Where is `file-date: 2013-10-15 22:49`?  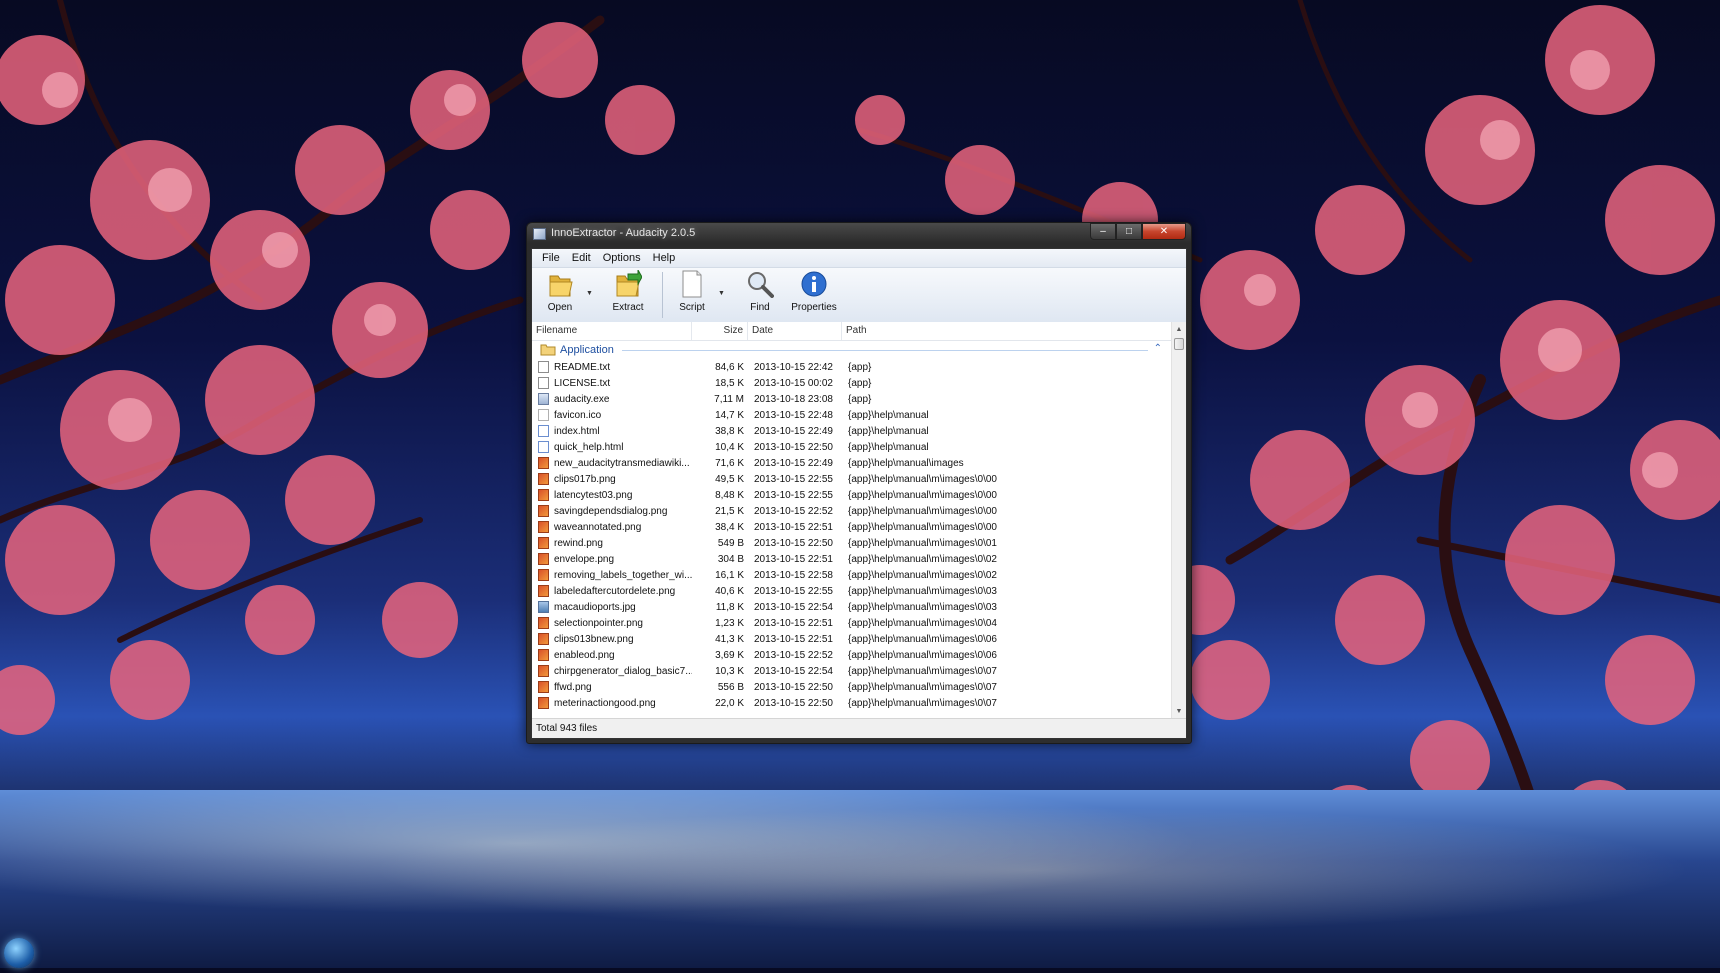 file-date: 2013-10-15 22:49 is located at coordinates (793, 431).